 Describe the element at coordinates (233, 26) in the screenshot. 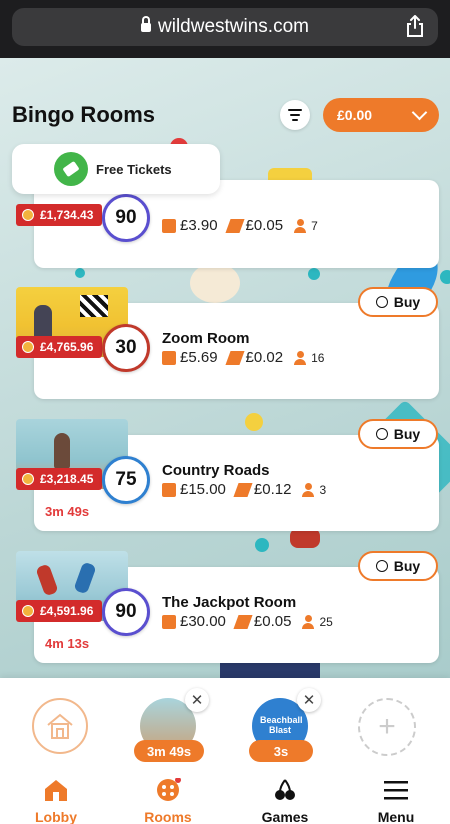

I see `url-text: wildwestwins.com` at that location.